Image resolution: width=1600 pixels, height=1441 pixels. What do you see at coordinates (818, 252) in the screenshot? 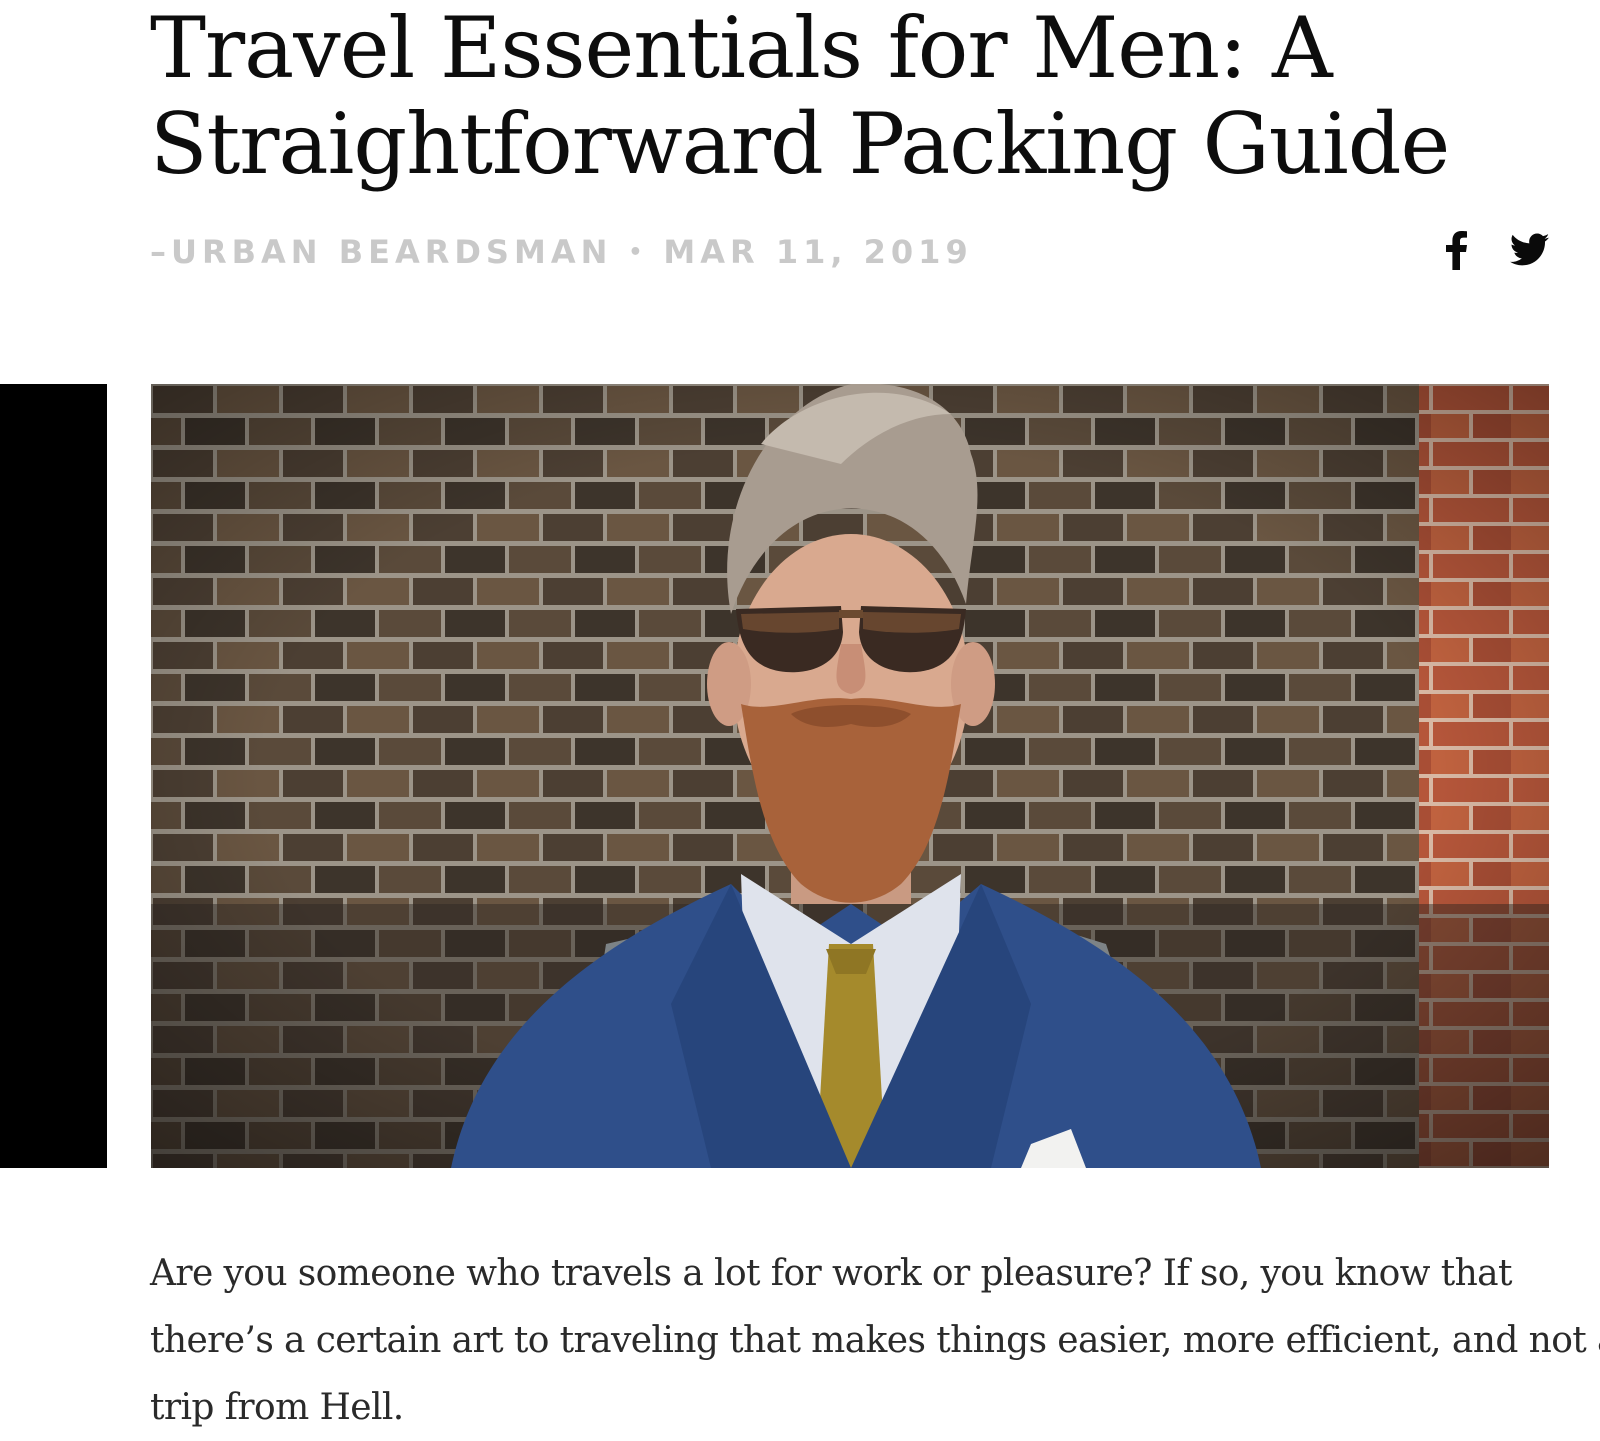
I see `publish-date: MAR 11, 2019` at bounding box center [818, 252].